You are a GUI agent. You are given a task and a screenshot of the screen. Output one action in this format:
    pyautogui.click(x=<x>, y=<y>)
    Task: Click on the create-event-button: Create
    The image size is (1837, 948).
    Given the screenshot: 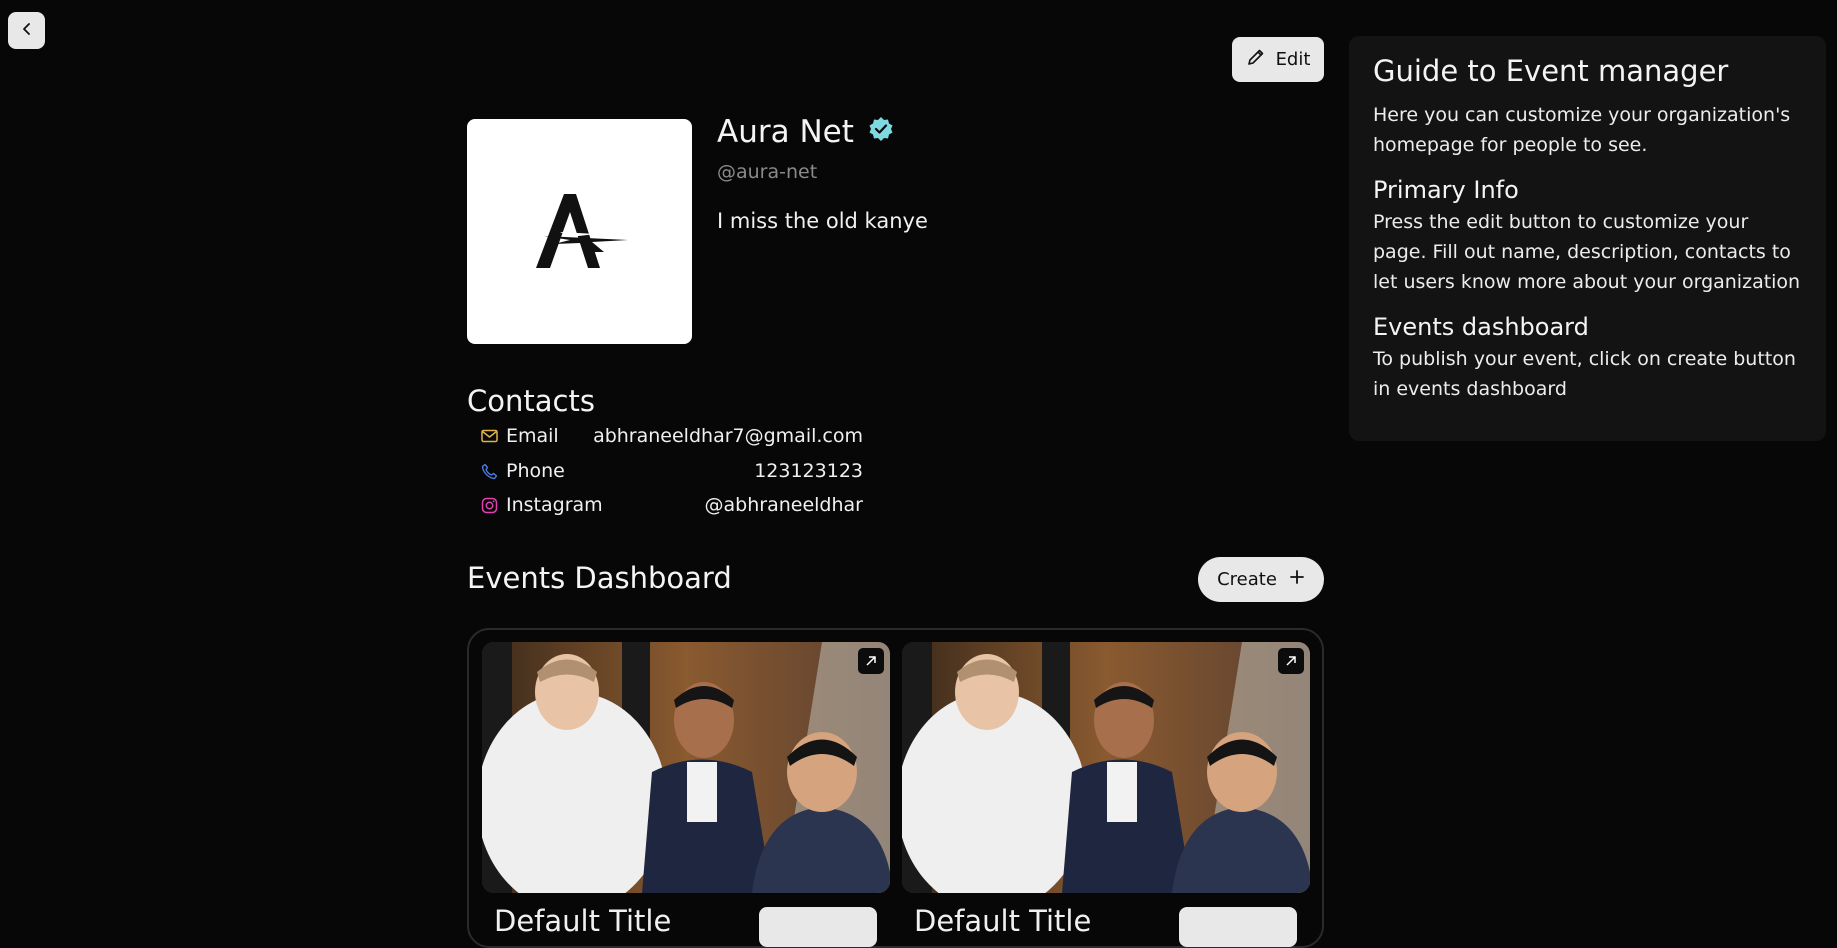 What is the action you would take?
    pyautogui.click(x=1261, y=579)
    